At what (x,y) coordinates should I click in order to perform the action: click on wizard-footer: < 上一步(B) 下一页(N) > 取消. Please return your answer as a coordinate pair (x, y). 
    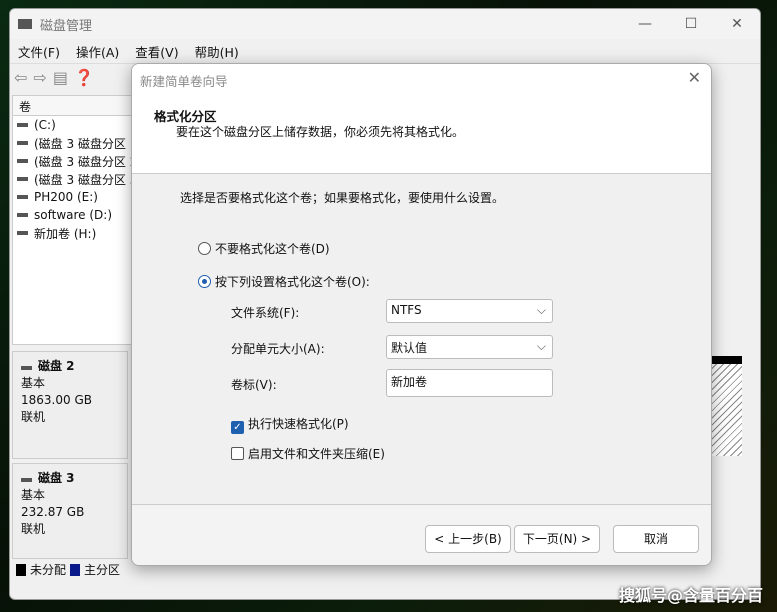
    Looking at the image, I should click on (421, 534).